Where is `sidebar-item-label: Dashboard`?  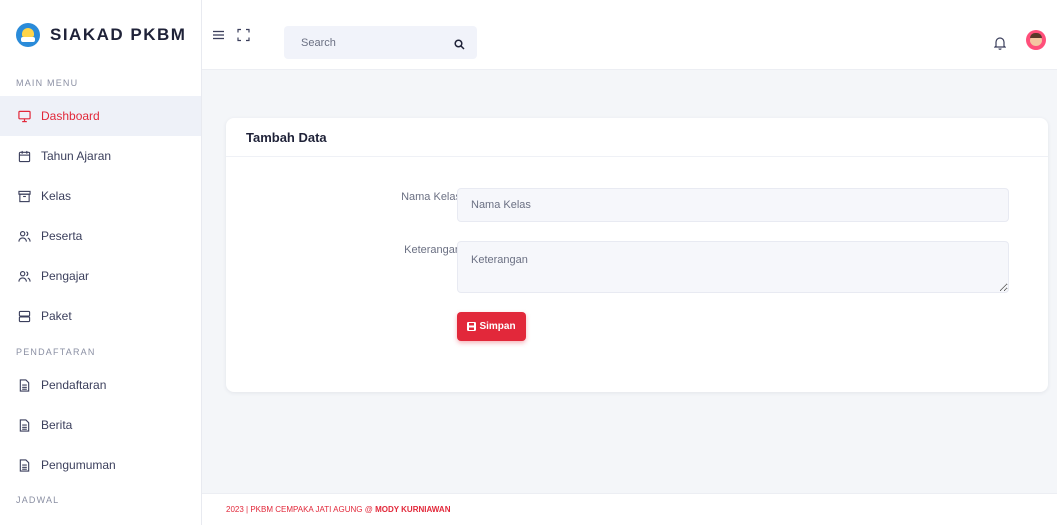 sidebar-item-label: Dashboard is located at coordinates (70, 116).